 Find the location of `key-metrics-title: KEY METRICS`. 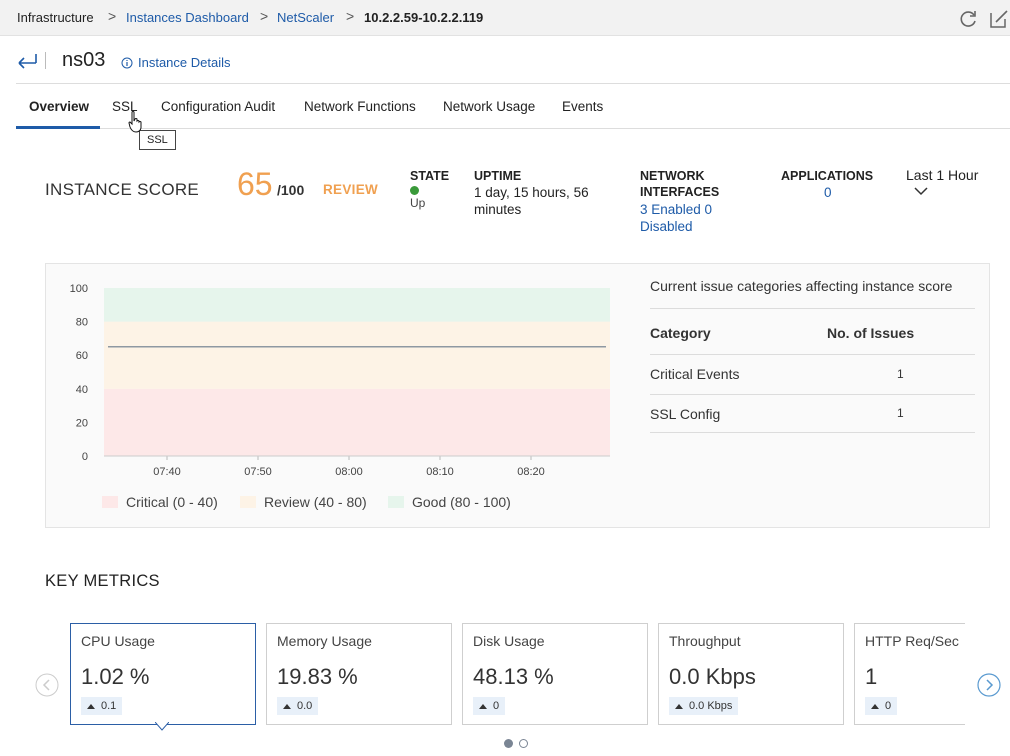

key-metrics-title: KEY METRICS is located at coordinates (102, 581).